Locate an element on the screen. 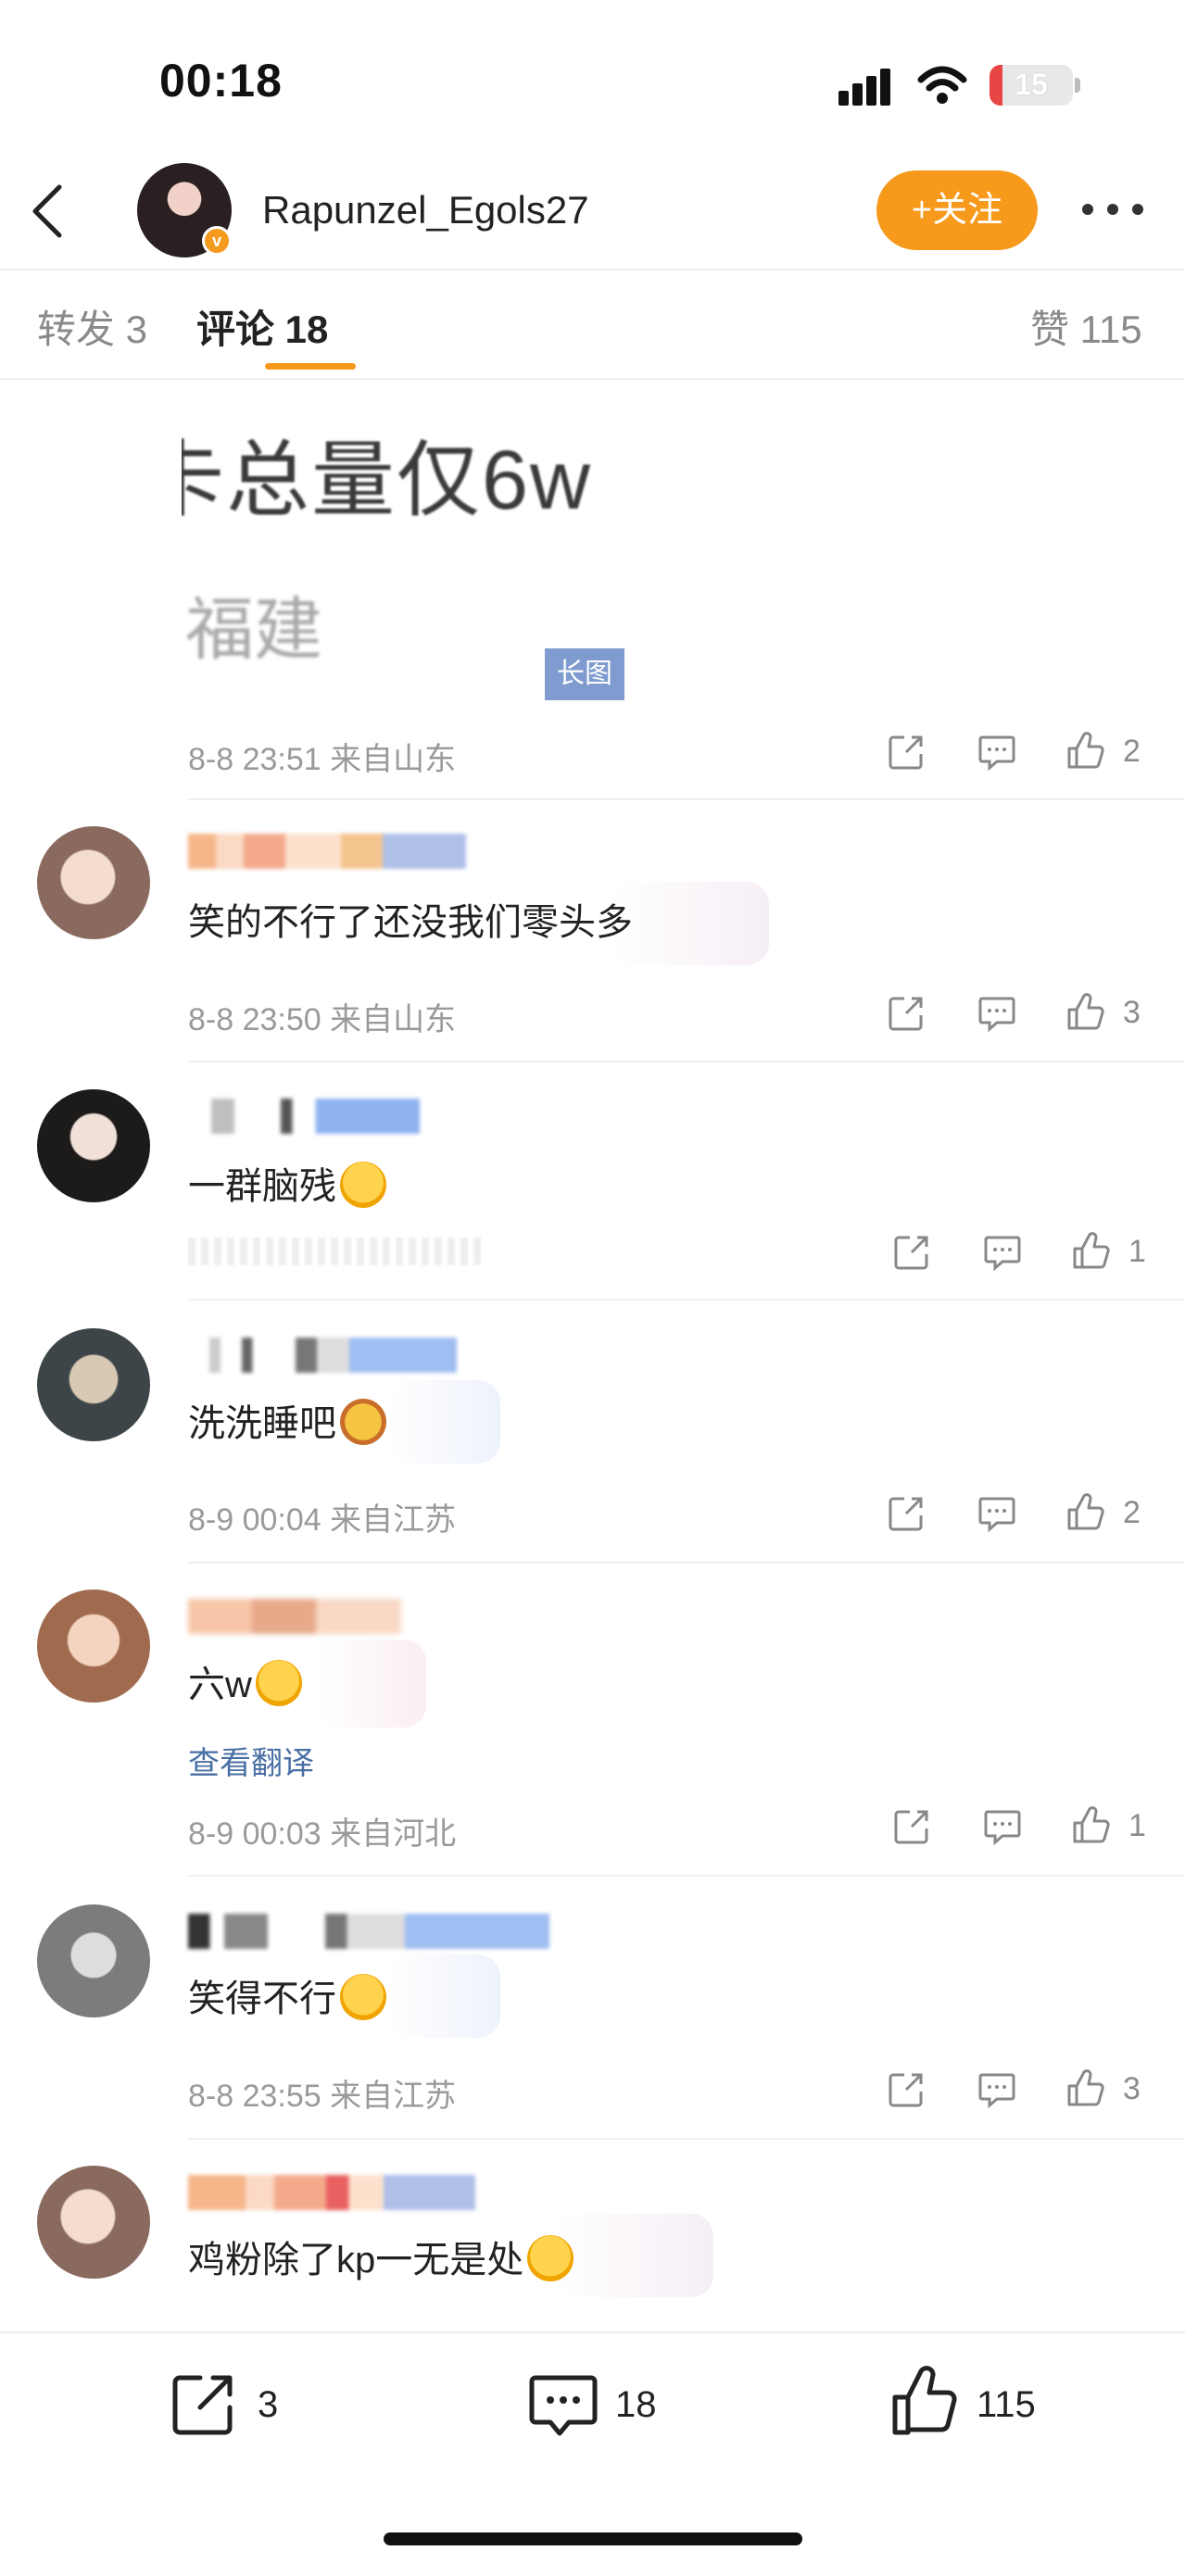 The image size is (1185, 2576). long-image-badge: 长图 is located at coordinates (584, 674).